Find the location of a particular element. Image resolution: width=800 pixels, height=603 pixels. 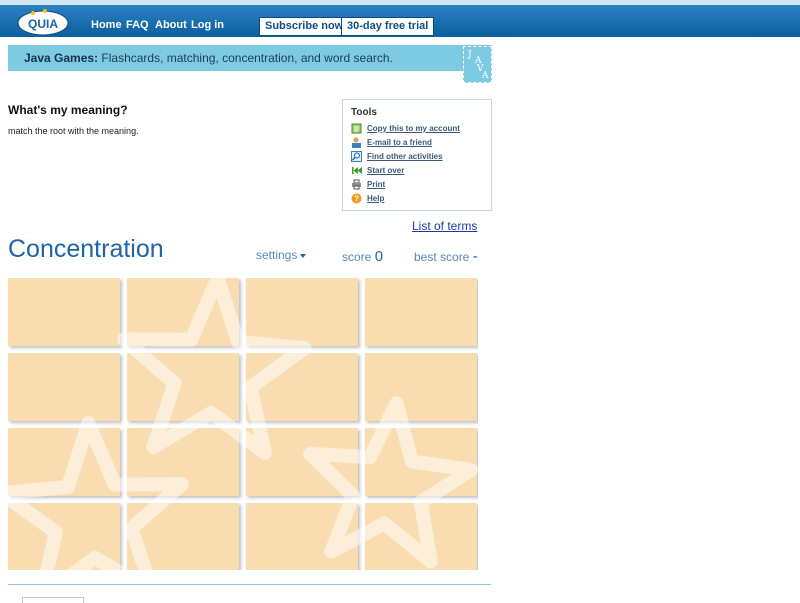

quia-logo: QUIA is located at coordinates (43, 22).